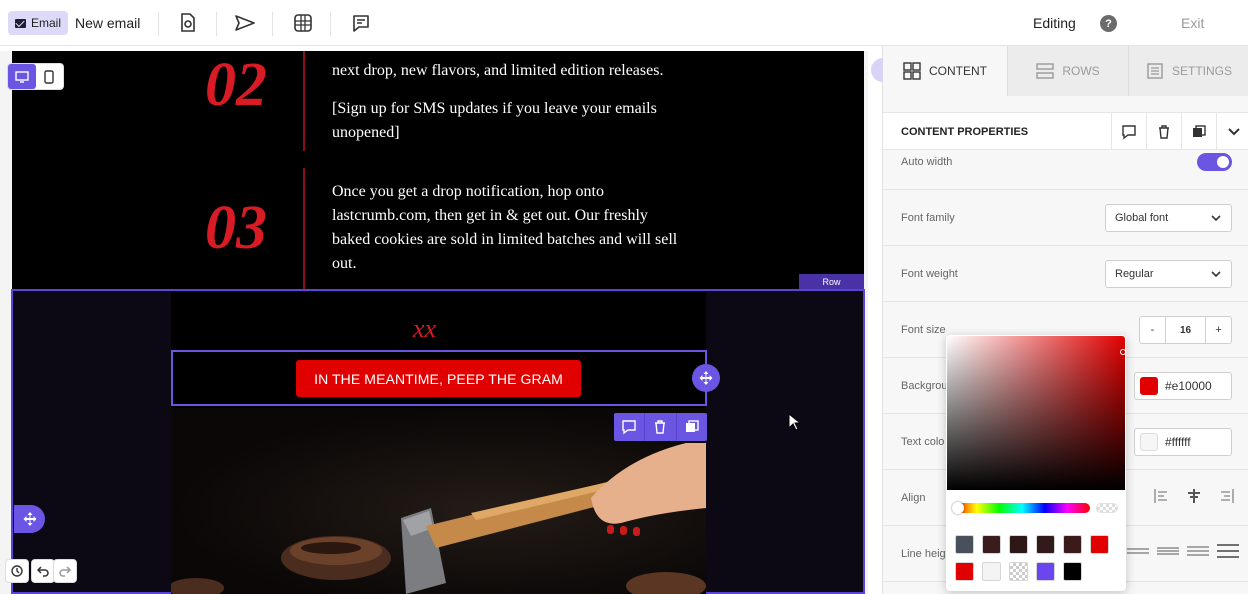  Describe the element at coordinates (1183, 442) in the screenshot. I see `text-color-field: #ffffff` at that location.